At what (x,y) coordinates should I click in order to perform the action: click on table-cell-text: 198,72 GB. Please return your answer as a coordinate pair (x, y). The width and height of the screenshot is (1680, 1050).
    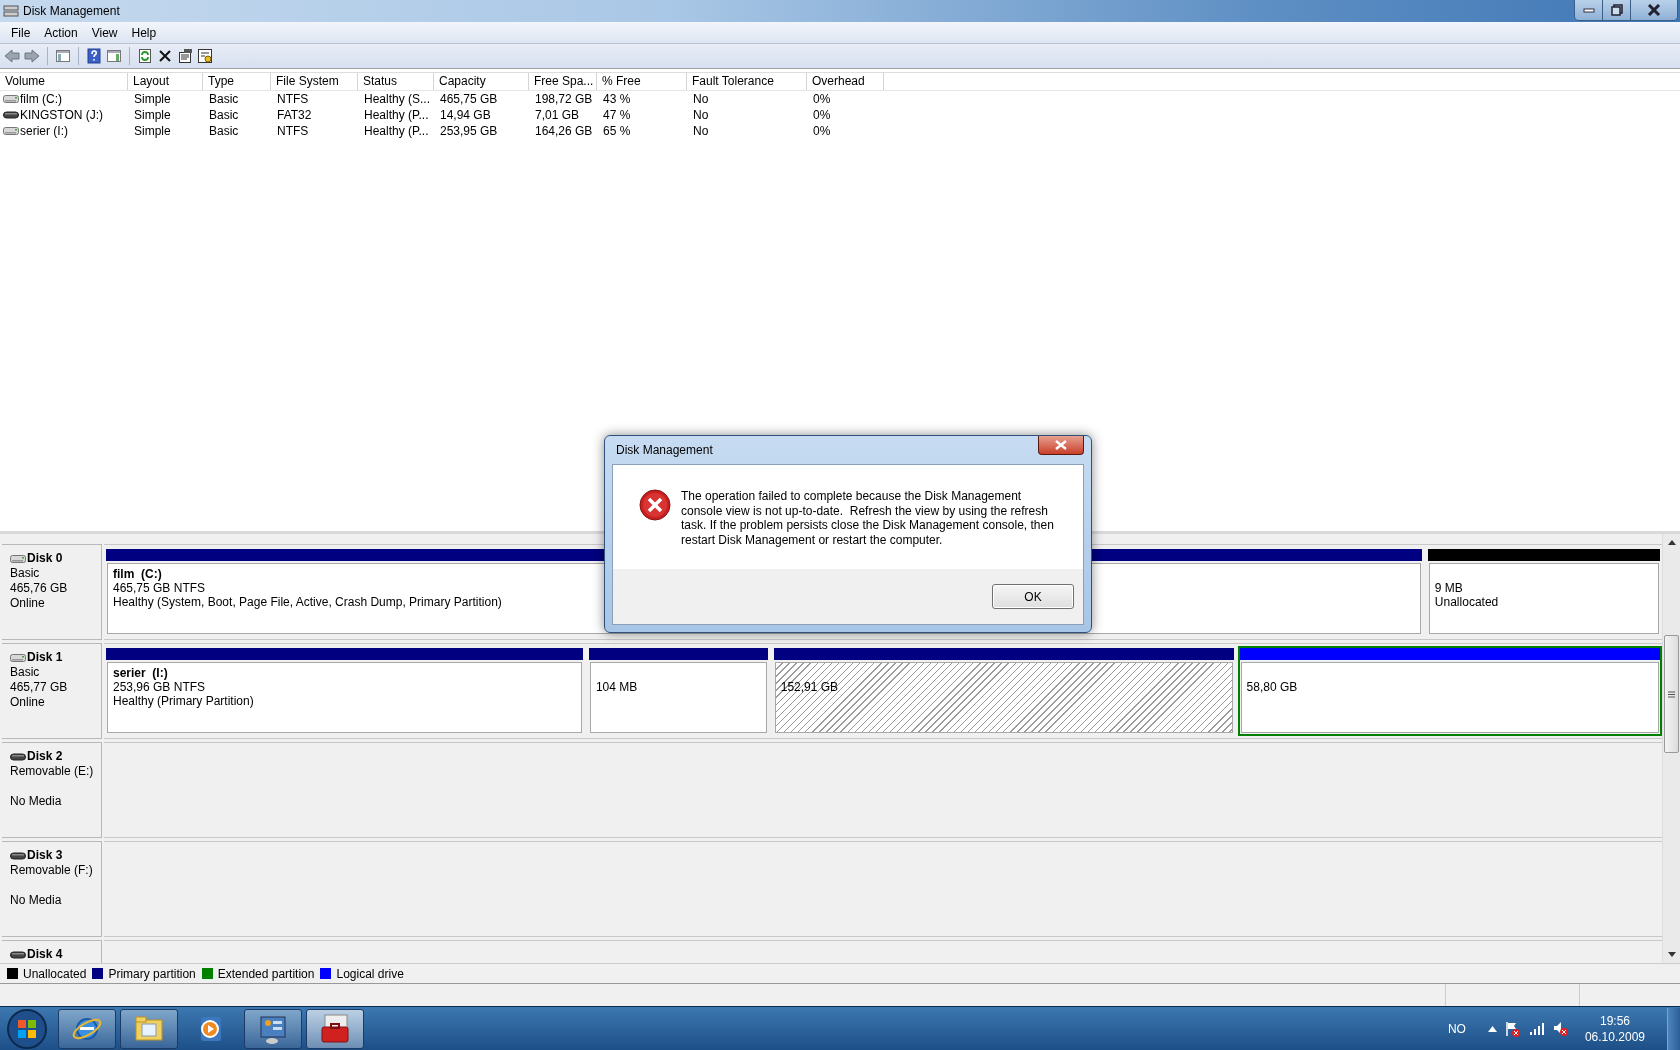
    Looking at the image, I should click on (564, 99).